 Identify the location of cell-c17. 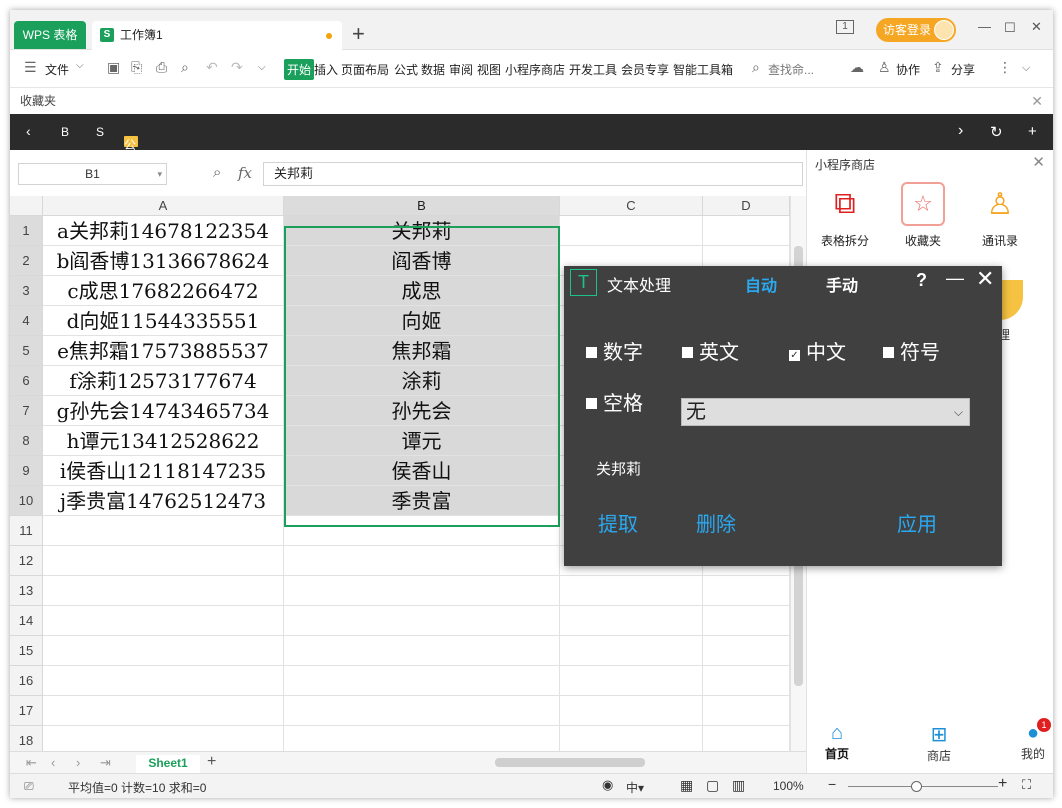
(631, 711).